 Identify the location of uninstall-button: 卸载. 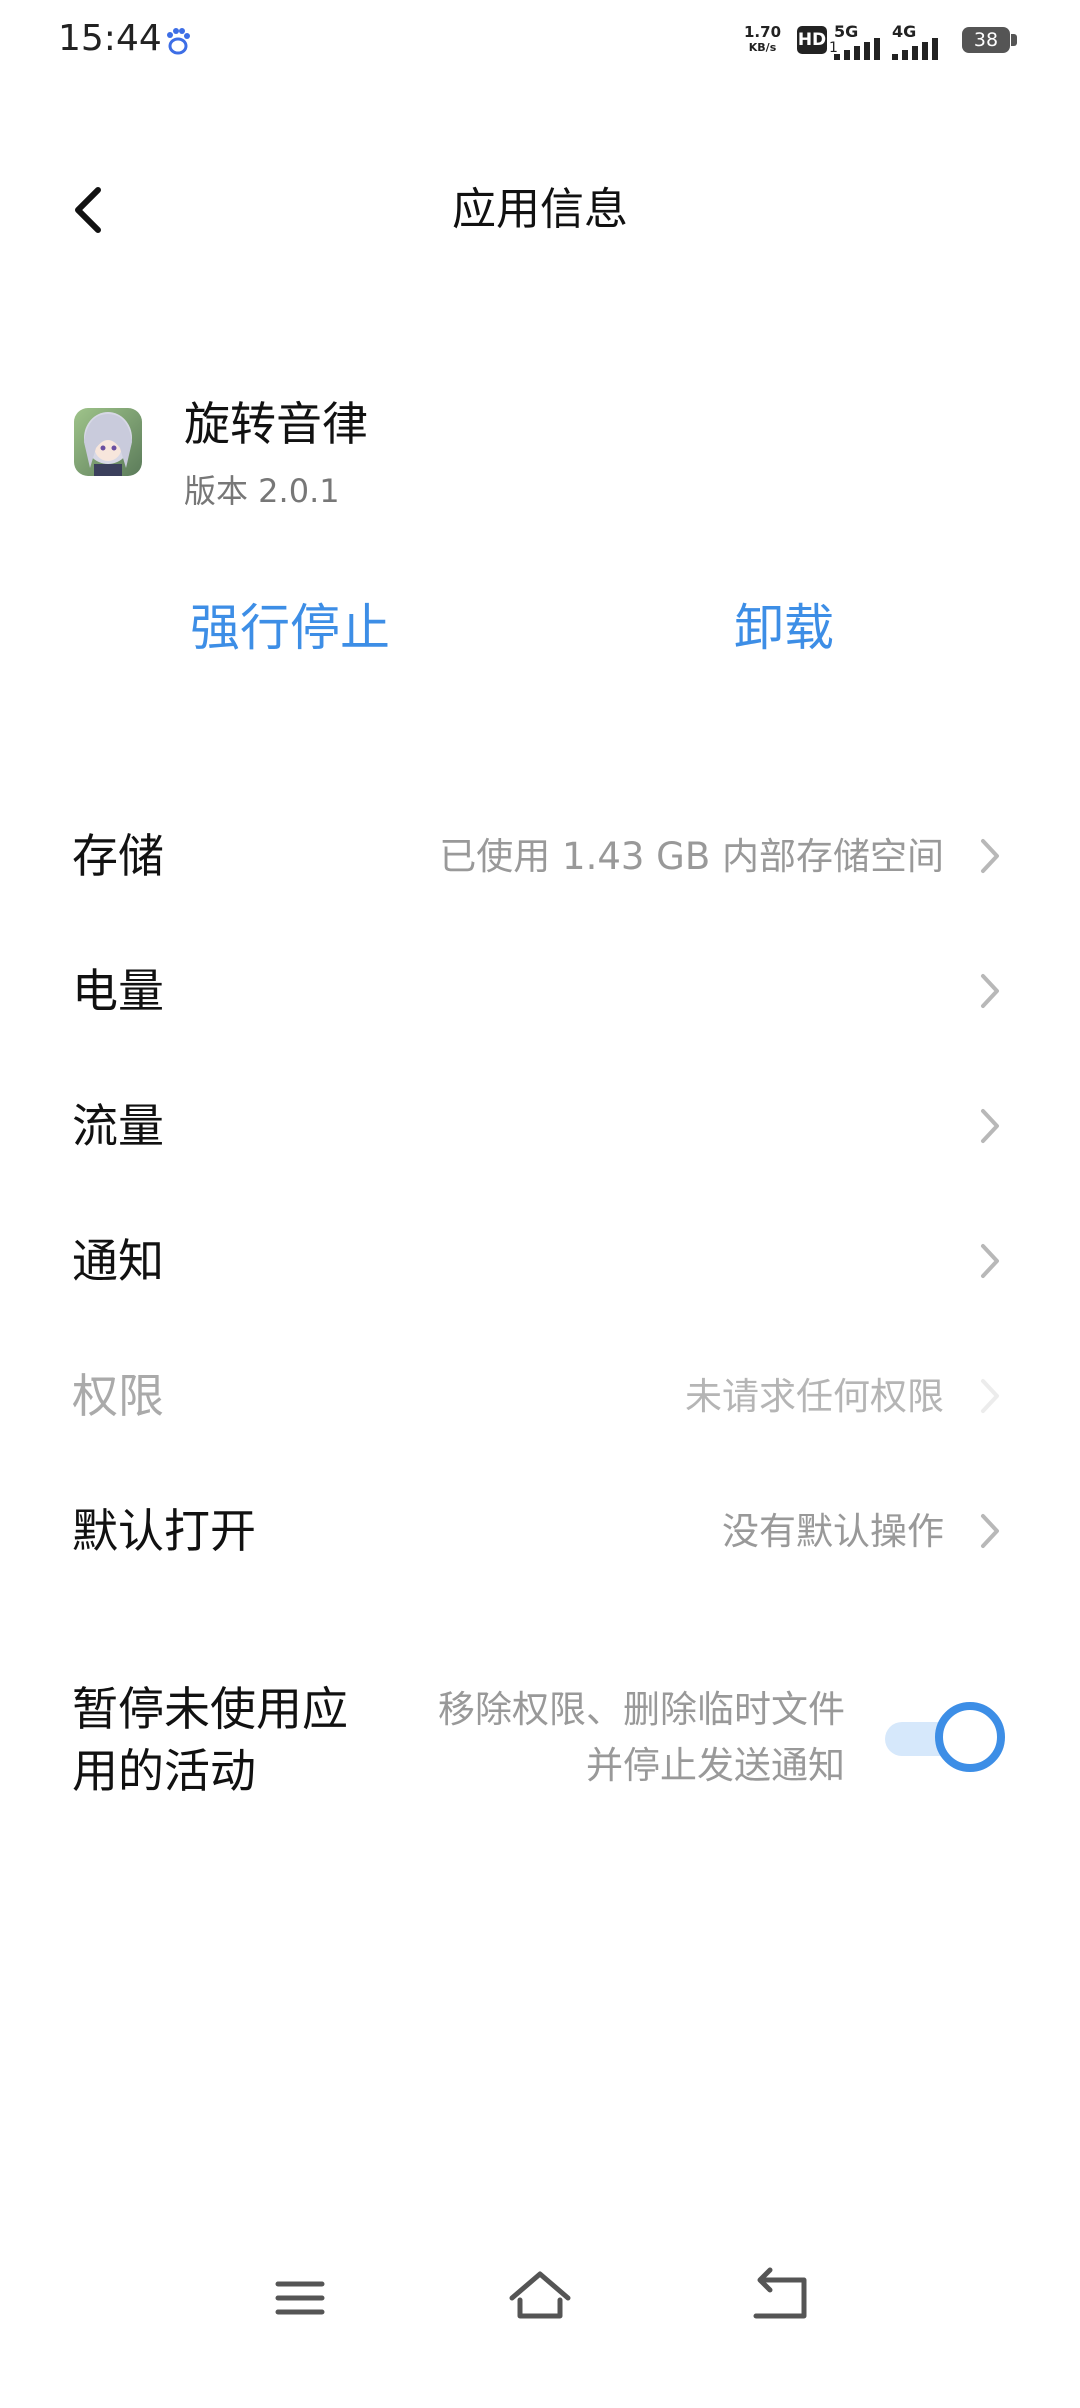
(784, 624).